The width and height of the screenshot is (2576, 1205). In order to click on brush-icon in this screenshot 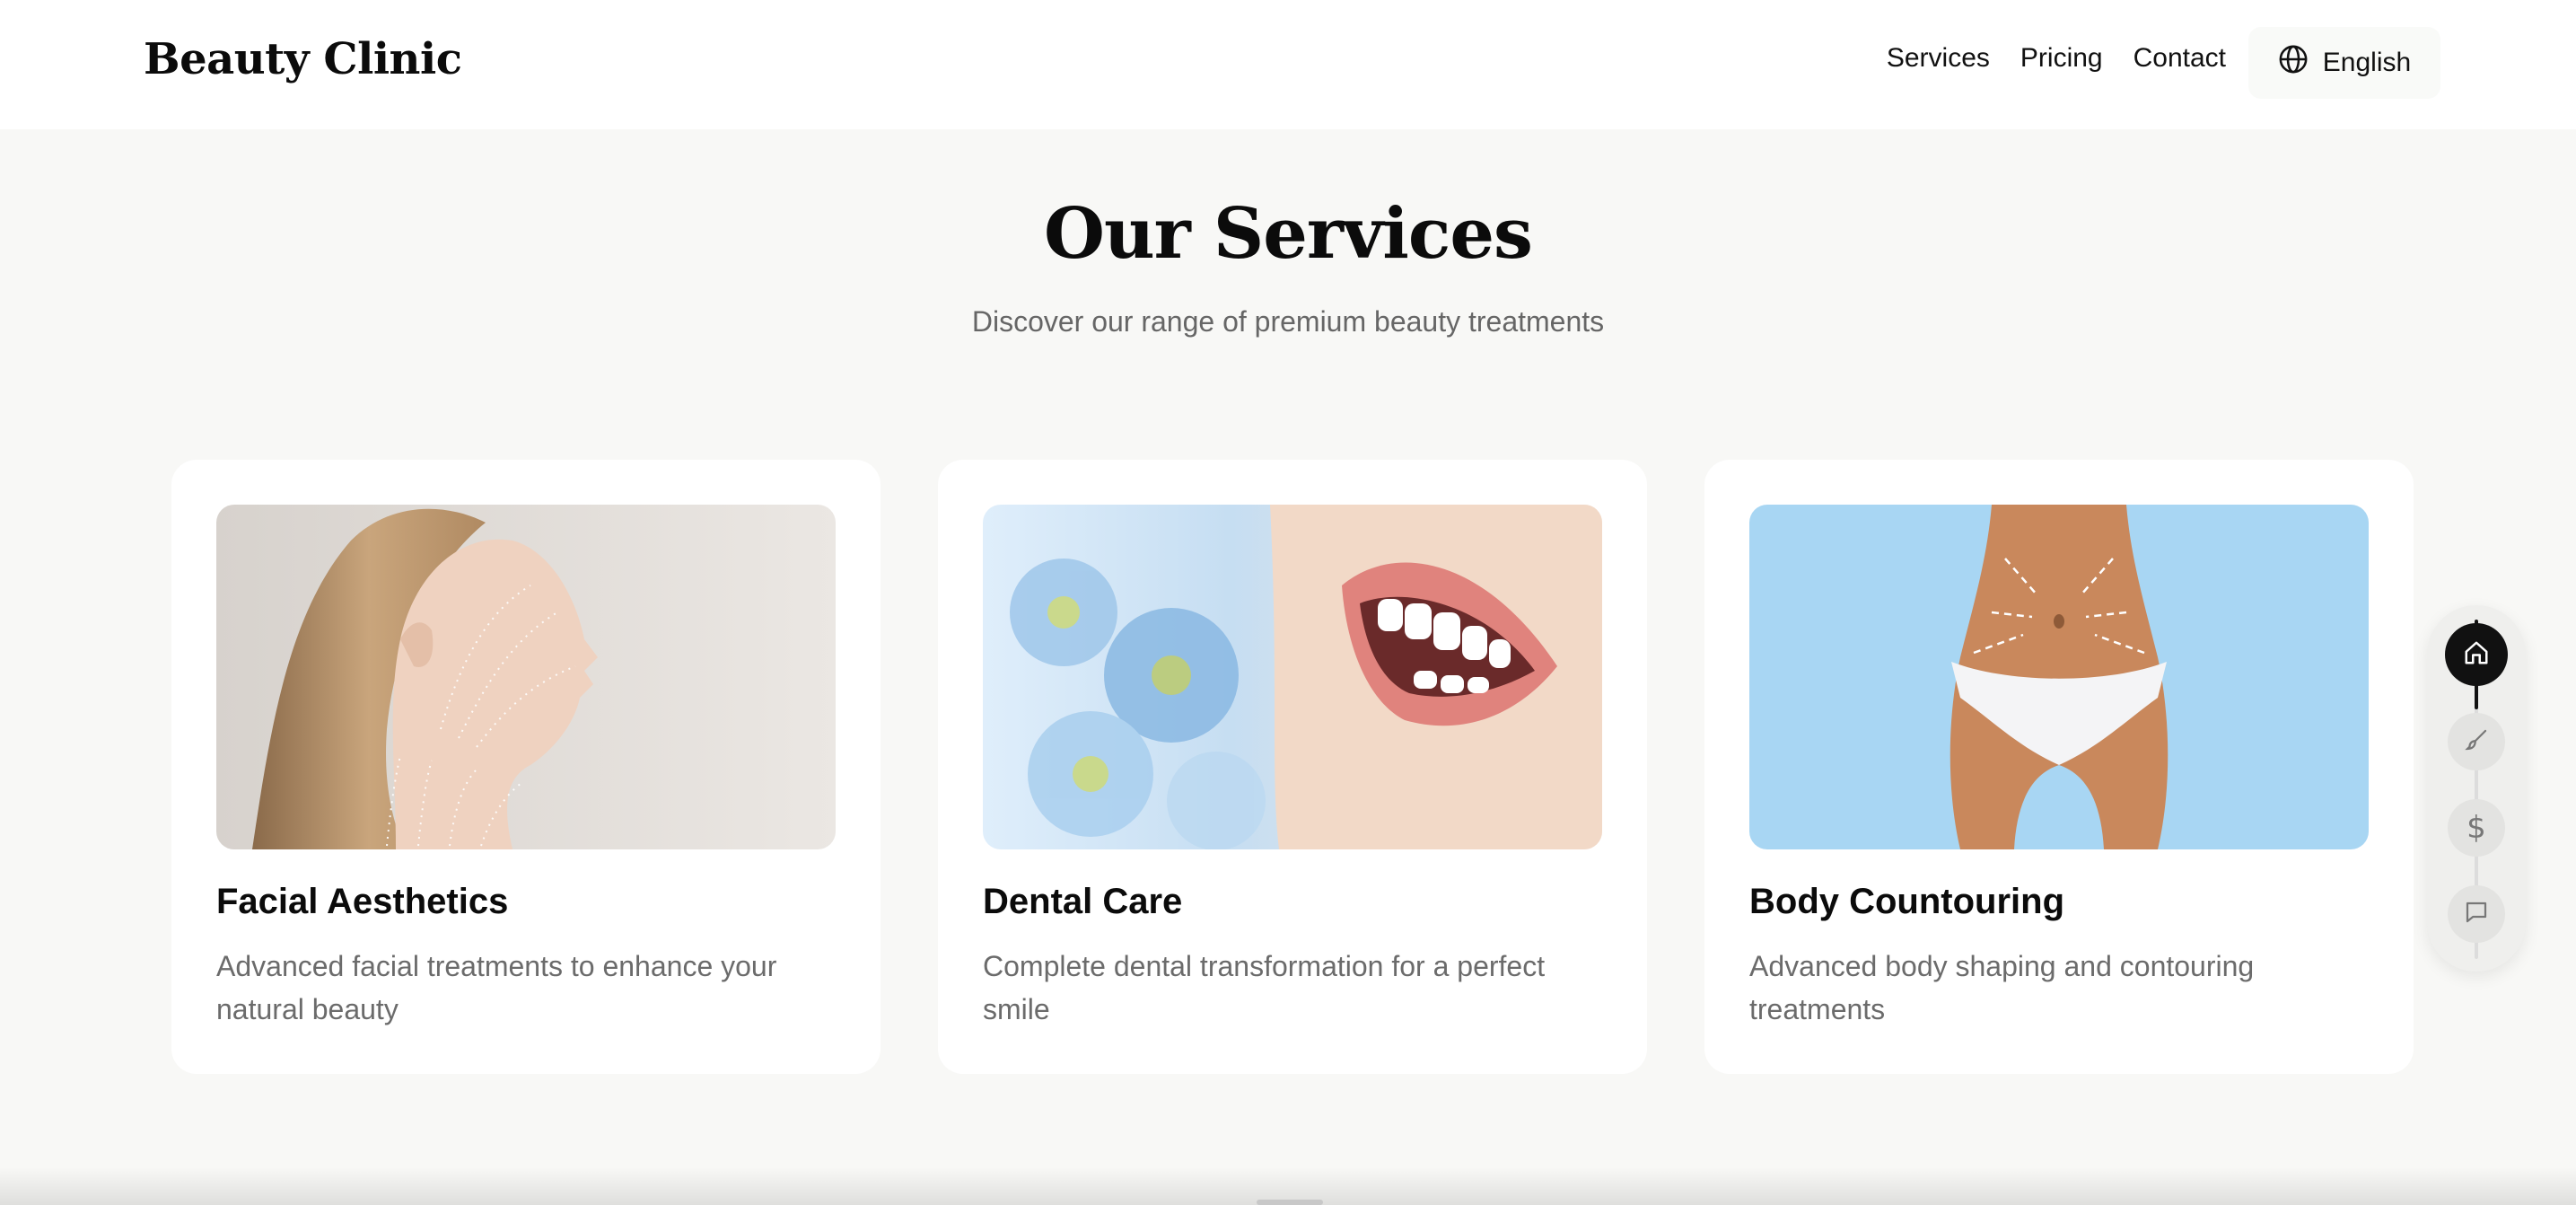, I will do `click(2476, 742)`.